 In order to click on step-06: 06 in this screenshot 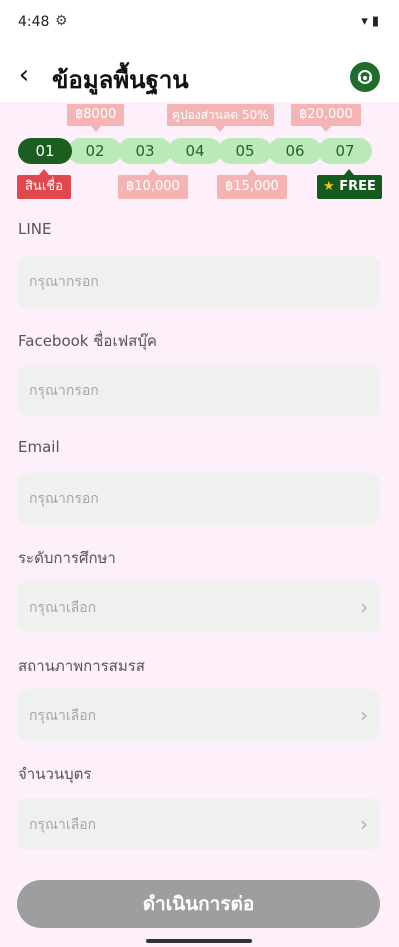, I will do `click(295, 151)`.